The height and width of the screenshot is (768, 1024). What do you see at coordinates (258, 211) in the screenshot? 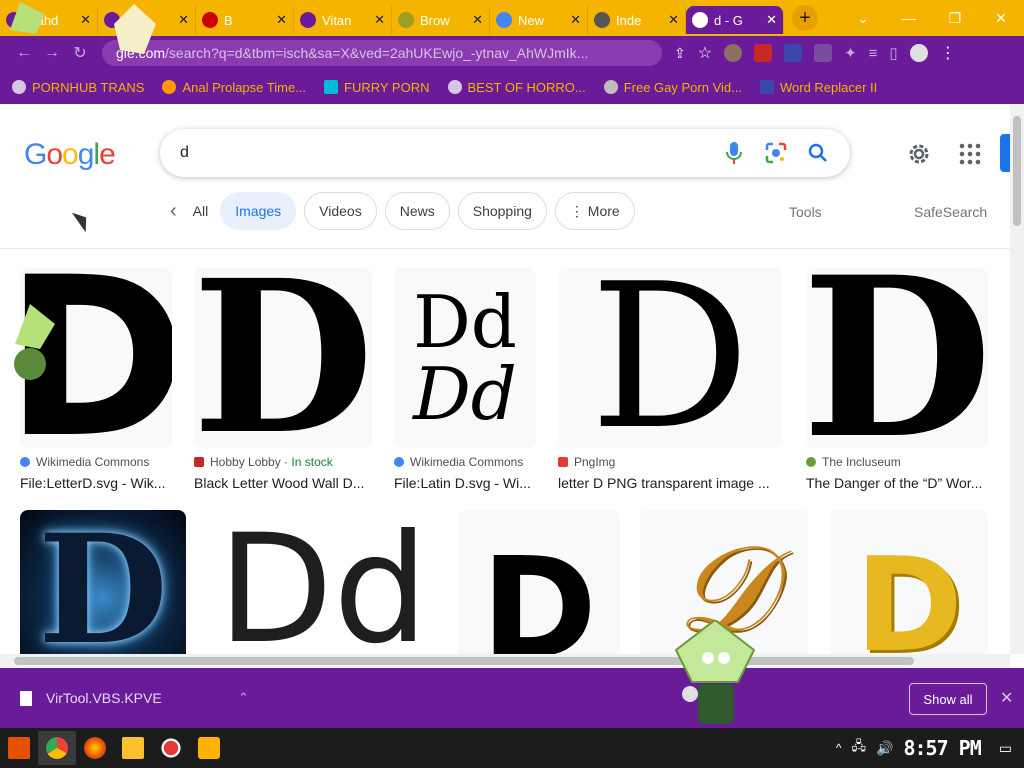
I see `tab-images: Images` at bounding box center [258, 211].